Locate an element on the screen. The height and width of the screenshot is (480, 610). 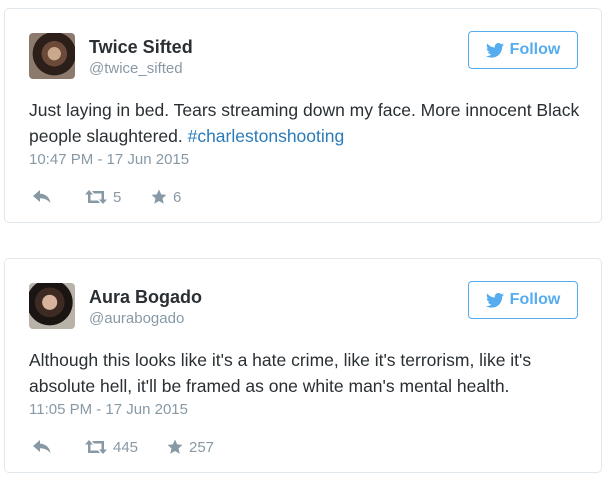
like-count: 257 is located at coordinates (202, 447).